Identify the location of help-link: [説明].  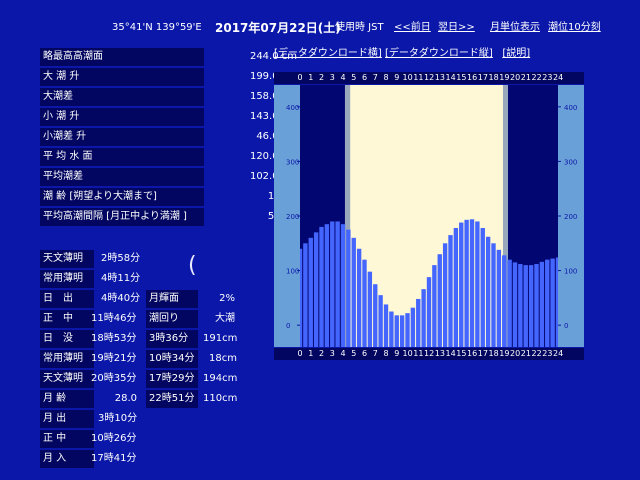
(516, 53).